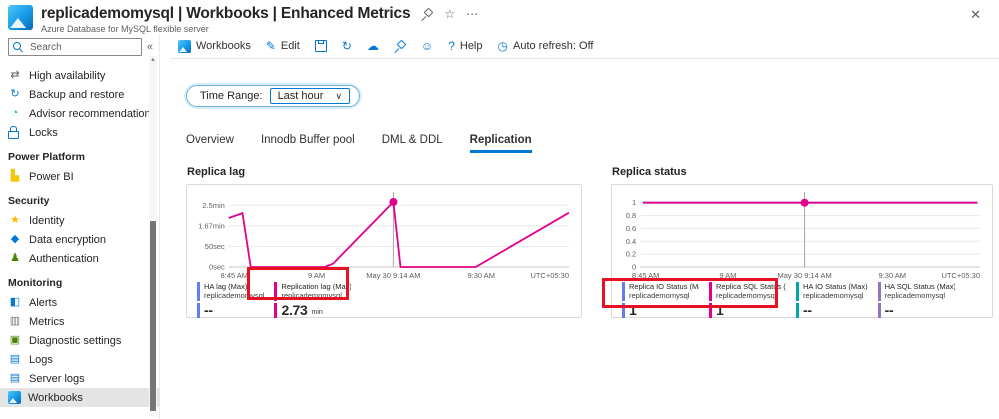 This screenshot has width=999, height=419. Describe the element at coordinates (373, 46) in the screenshot. I see `toolbar-cloud-icon: ☁` at that location.